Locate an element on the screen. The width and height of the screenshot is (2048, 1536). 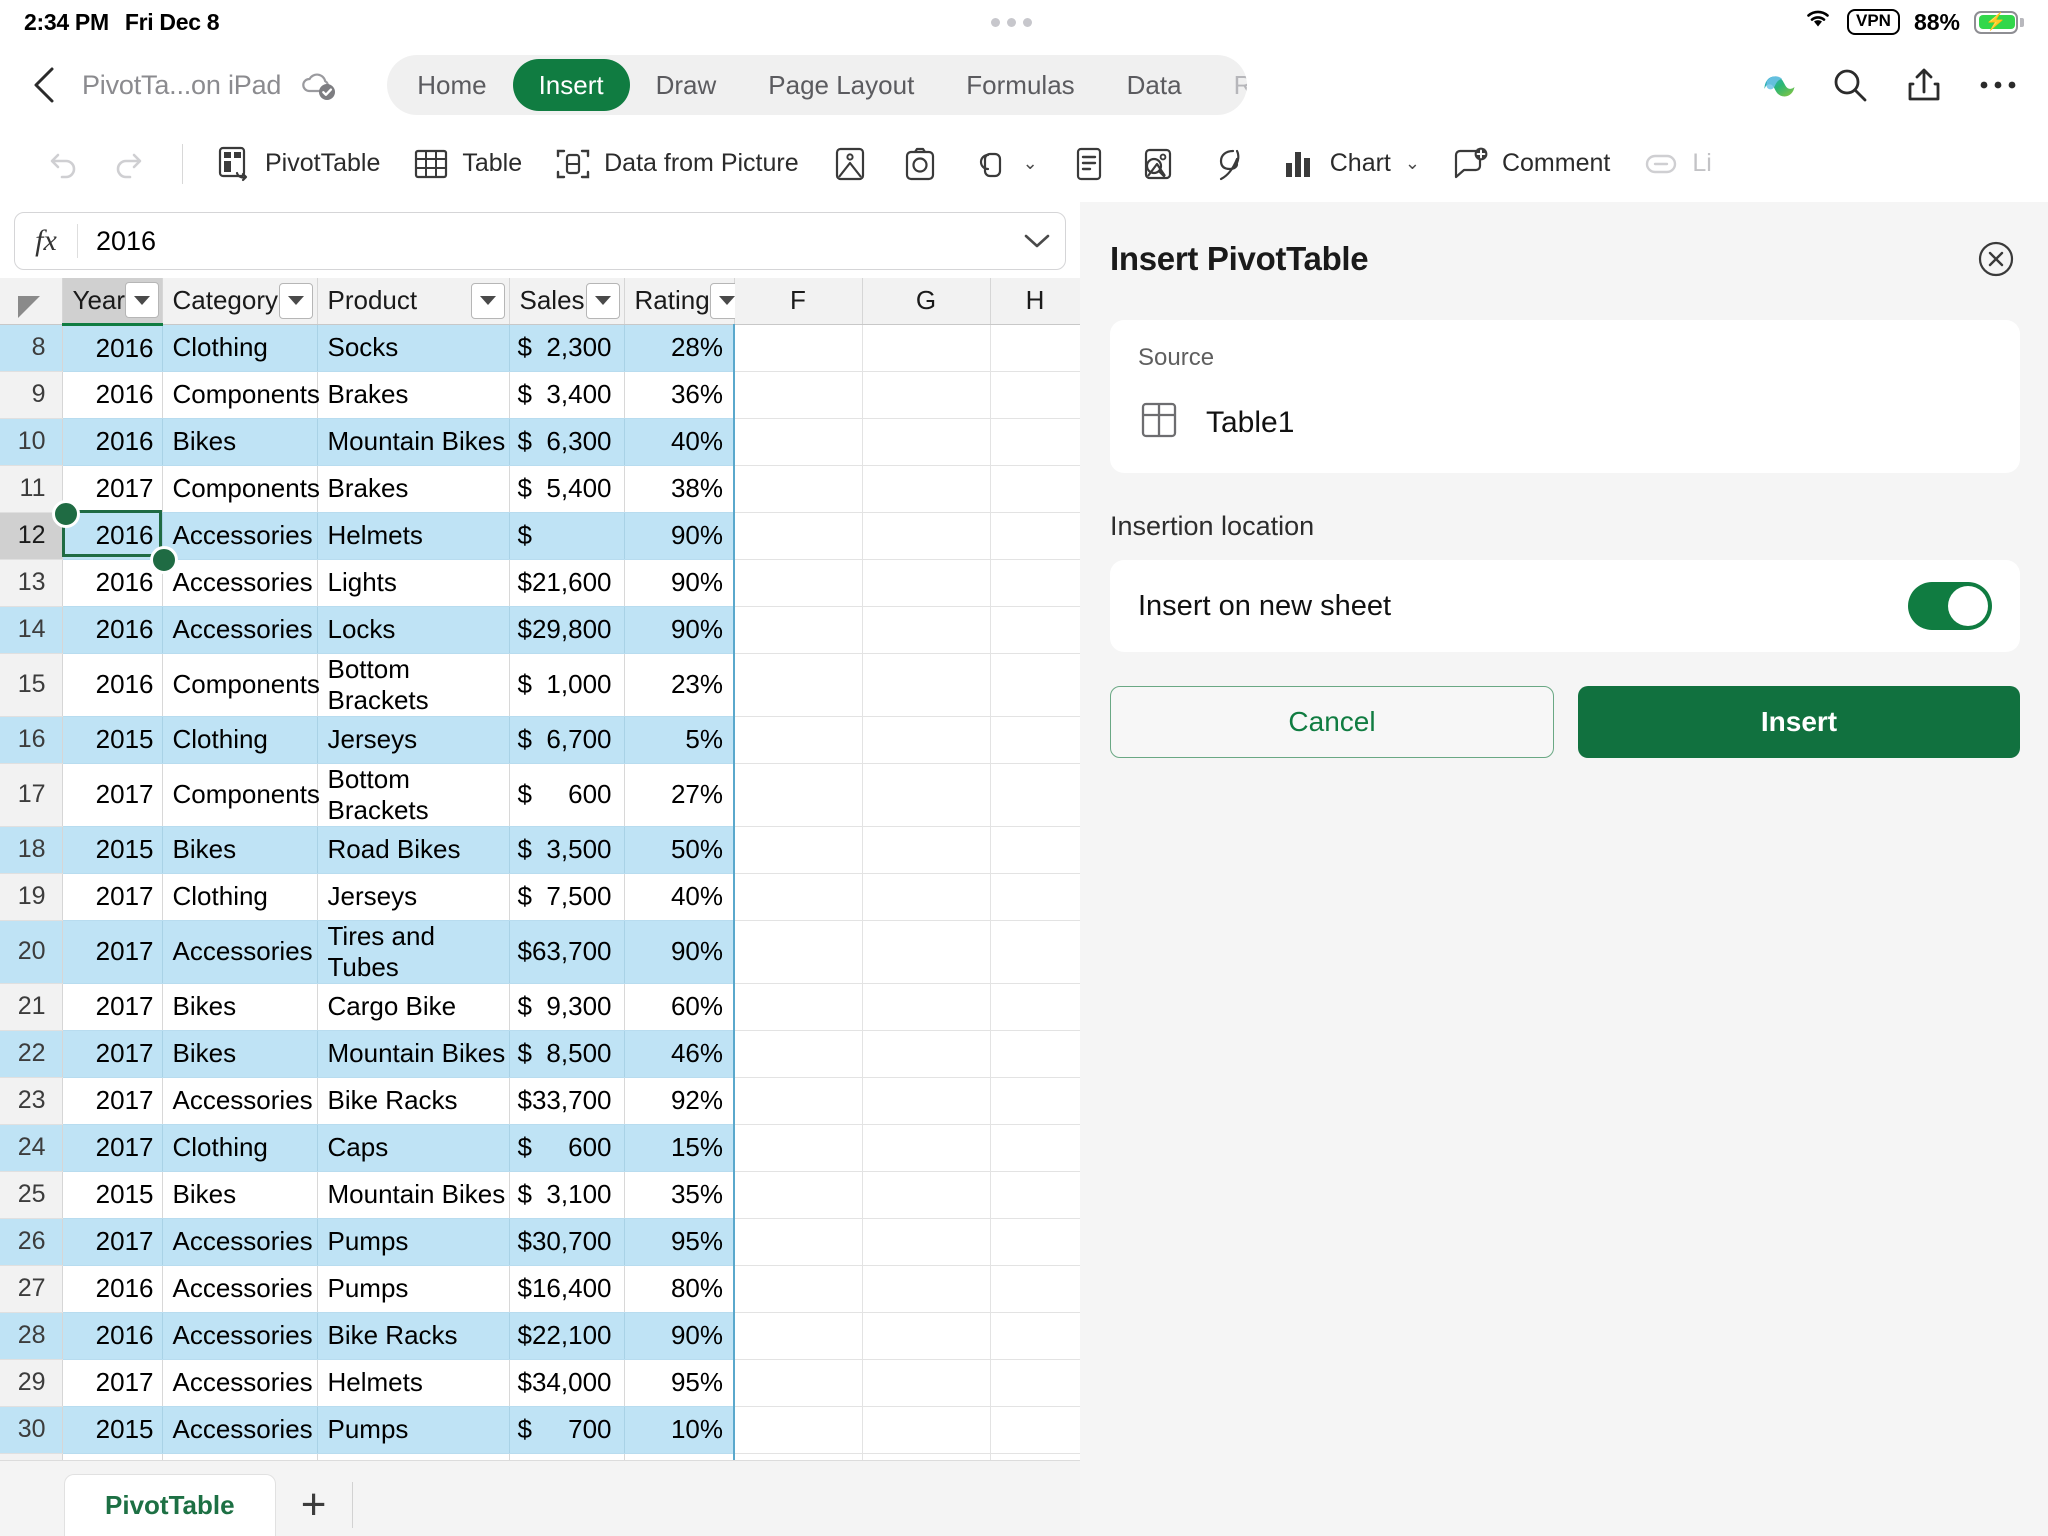
table-row: 30 2015 Accessories Pumps $700 10% is located at coordinates (540, 1430).